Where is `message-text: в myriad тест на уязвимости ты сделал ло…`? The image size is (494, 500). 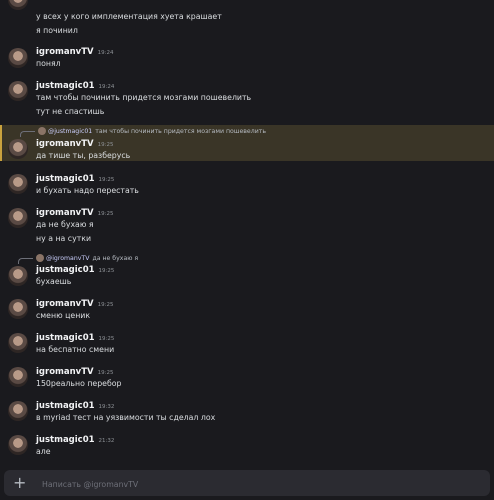
message-text: в myriad тест на уязвимости ты сделал ло… is located at coordinates (126, 417).